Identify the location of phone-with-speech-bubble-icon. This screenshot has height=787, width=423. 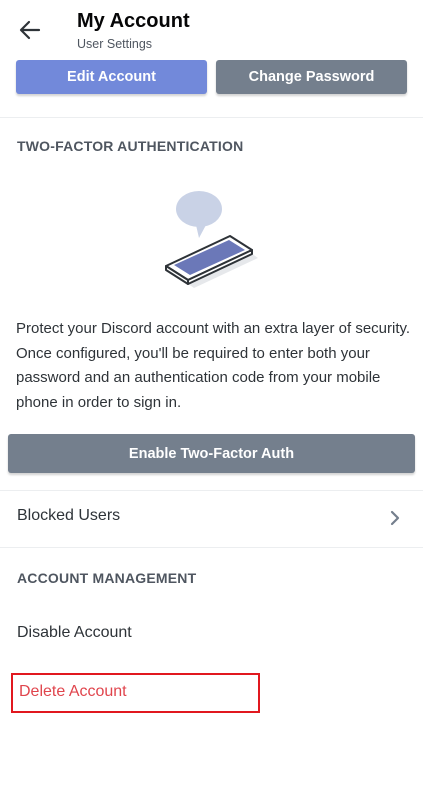
(211, 239).